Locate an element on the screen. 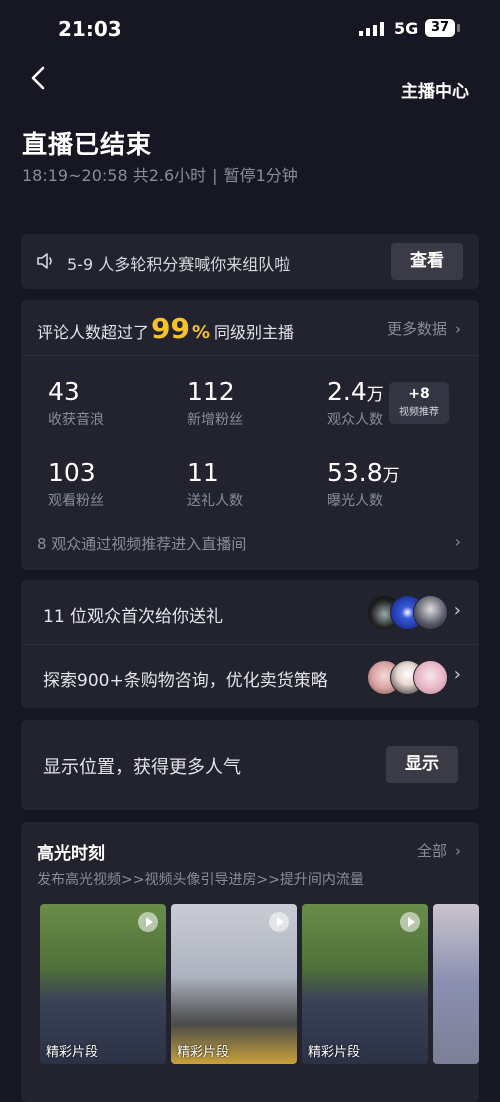  stat-label: 新增粉丝 is located at coordinates (215, 420).